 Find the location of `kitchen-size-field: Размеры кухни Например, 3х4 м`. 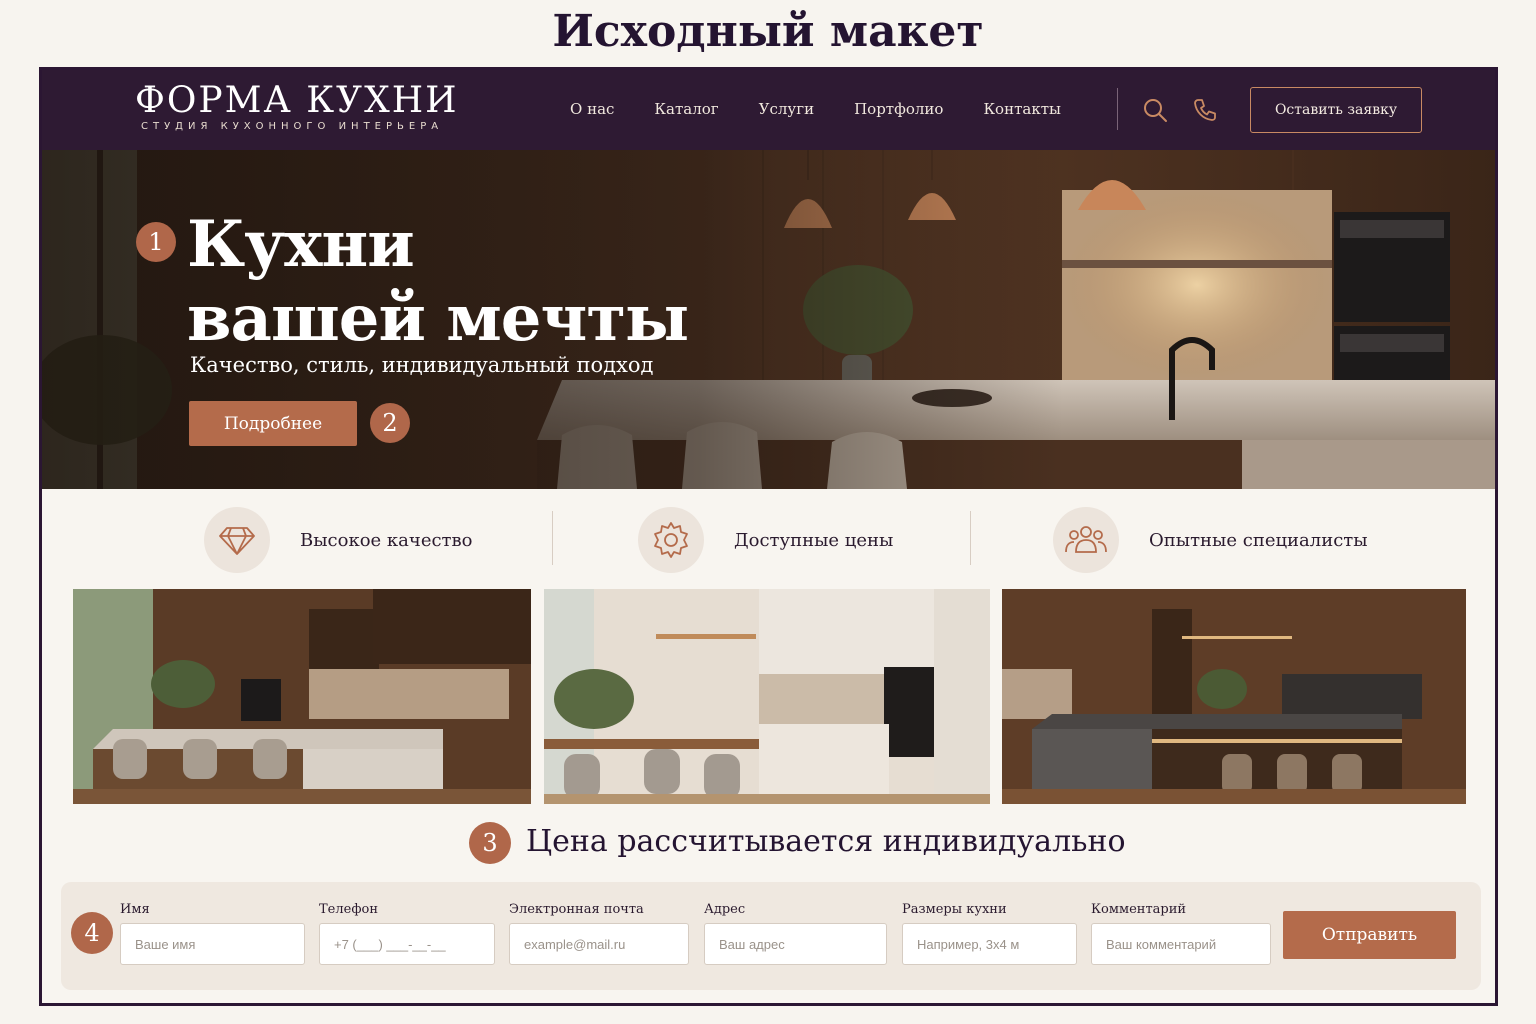

kitchen-size-field: Размеры кухни Например, 3х4 м is located at coordinates (989, 933).